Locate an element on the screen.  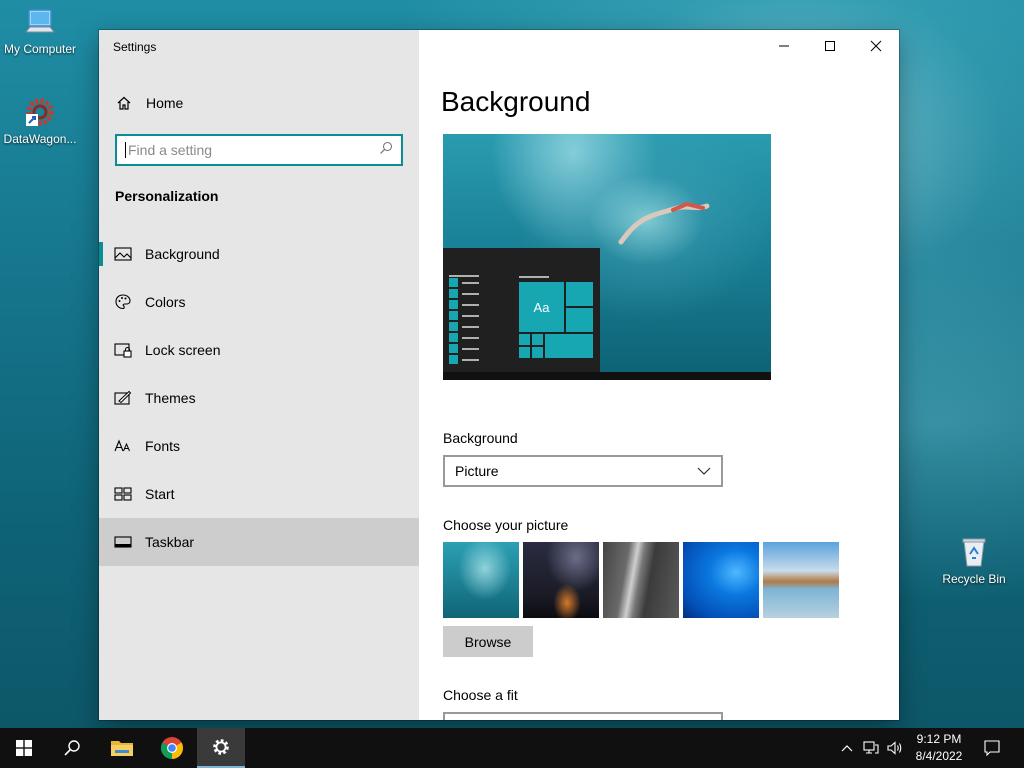
notification-icon is located at coordinates (992, 748).